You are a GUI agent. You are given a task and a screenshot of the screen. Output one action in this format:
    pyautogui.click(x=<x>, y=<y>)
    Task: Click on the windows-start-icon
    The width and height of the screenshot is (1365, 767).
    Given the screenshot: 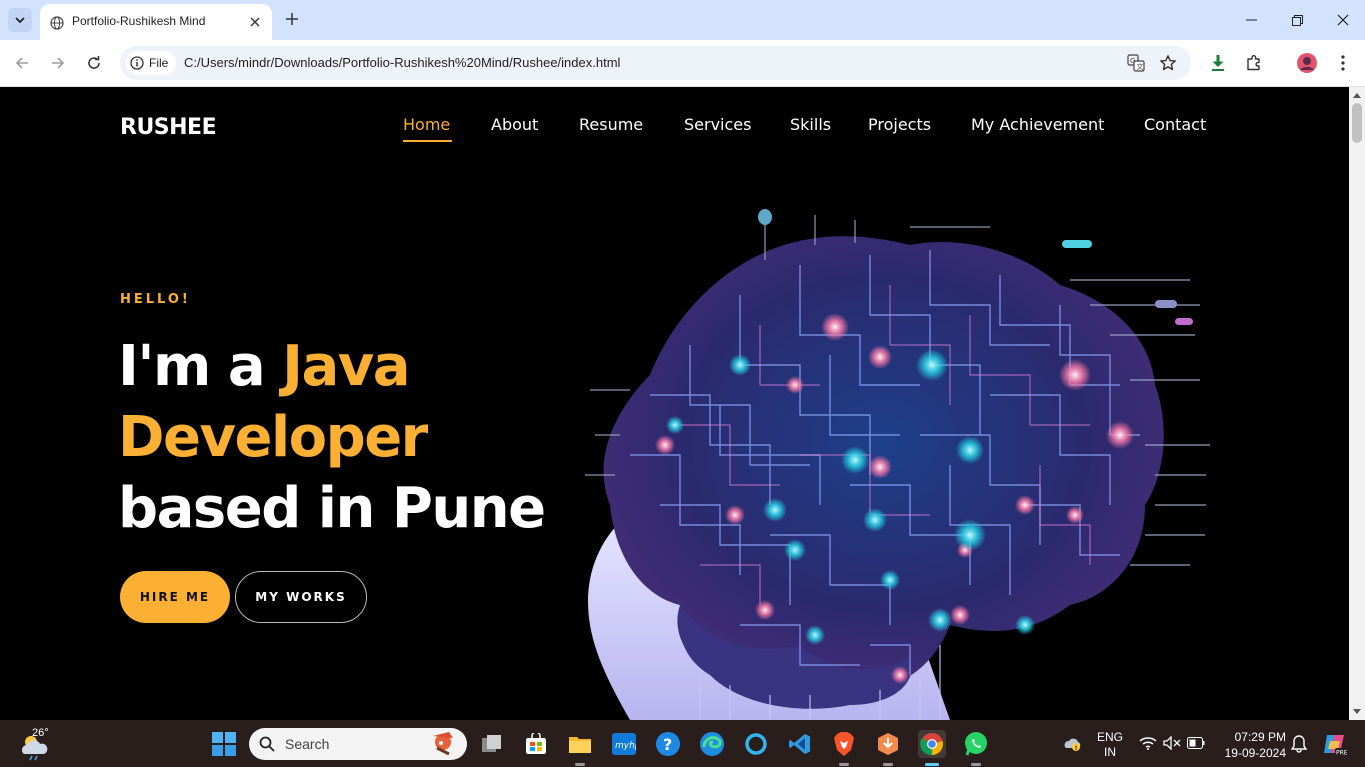 What is the action you would take?
    pyautogui.click(x=224, y=744)
    